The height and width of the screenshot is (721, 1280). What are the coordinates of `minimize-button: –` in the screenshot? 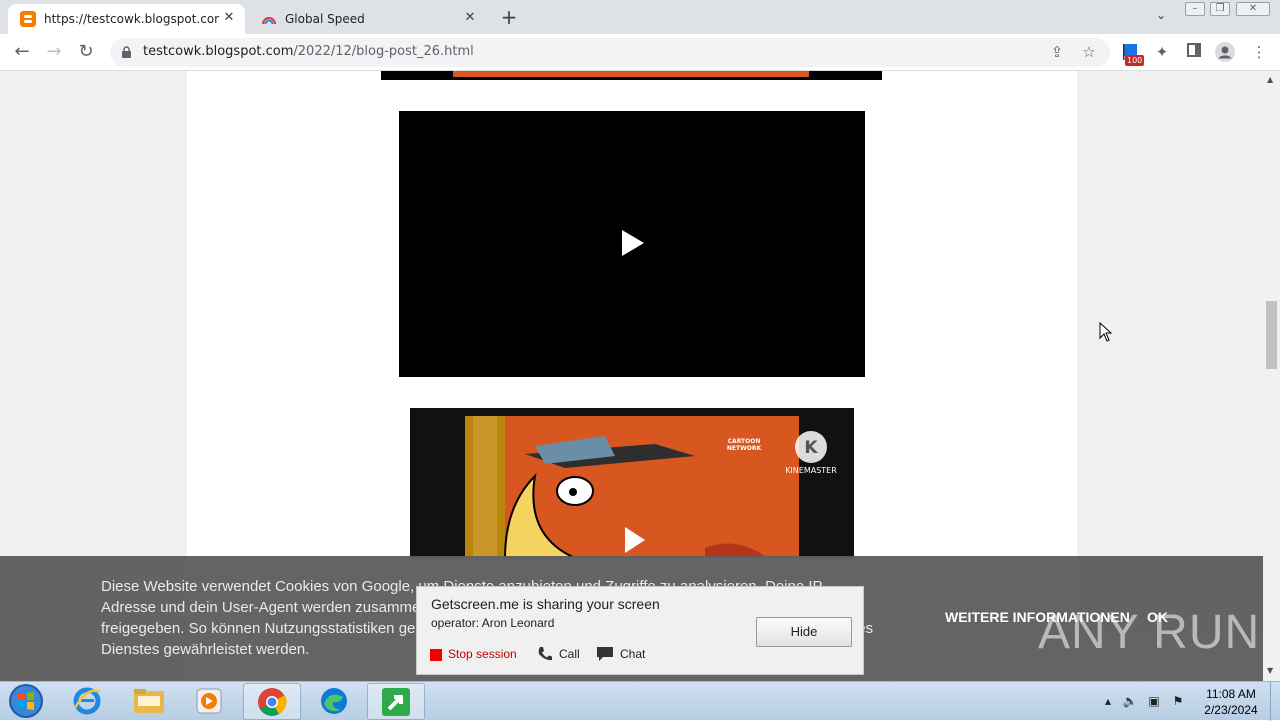 It's located at (1195, 9).